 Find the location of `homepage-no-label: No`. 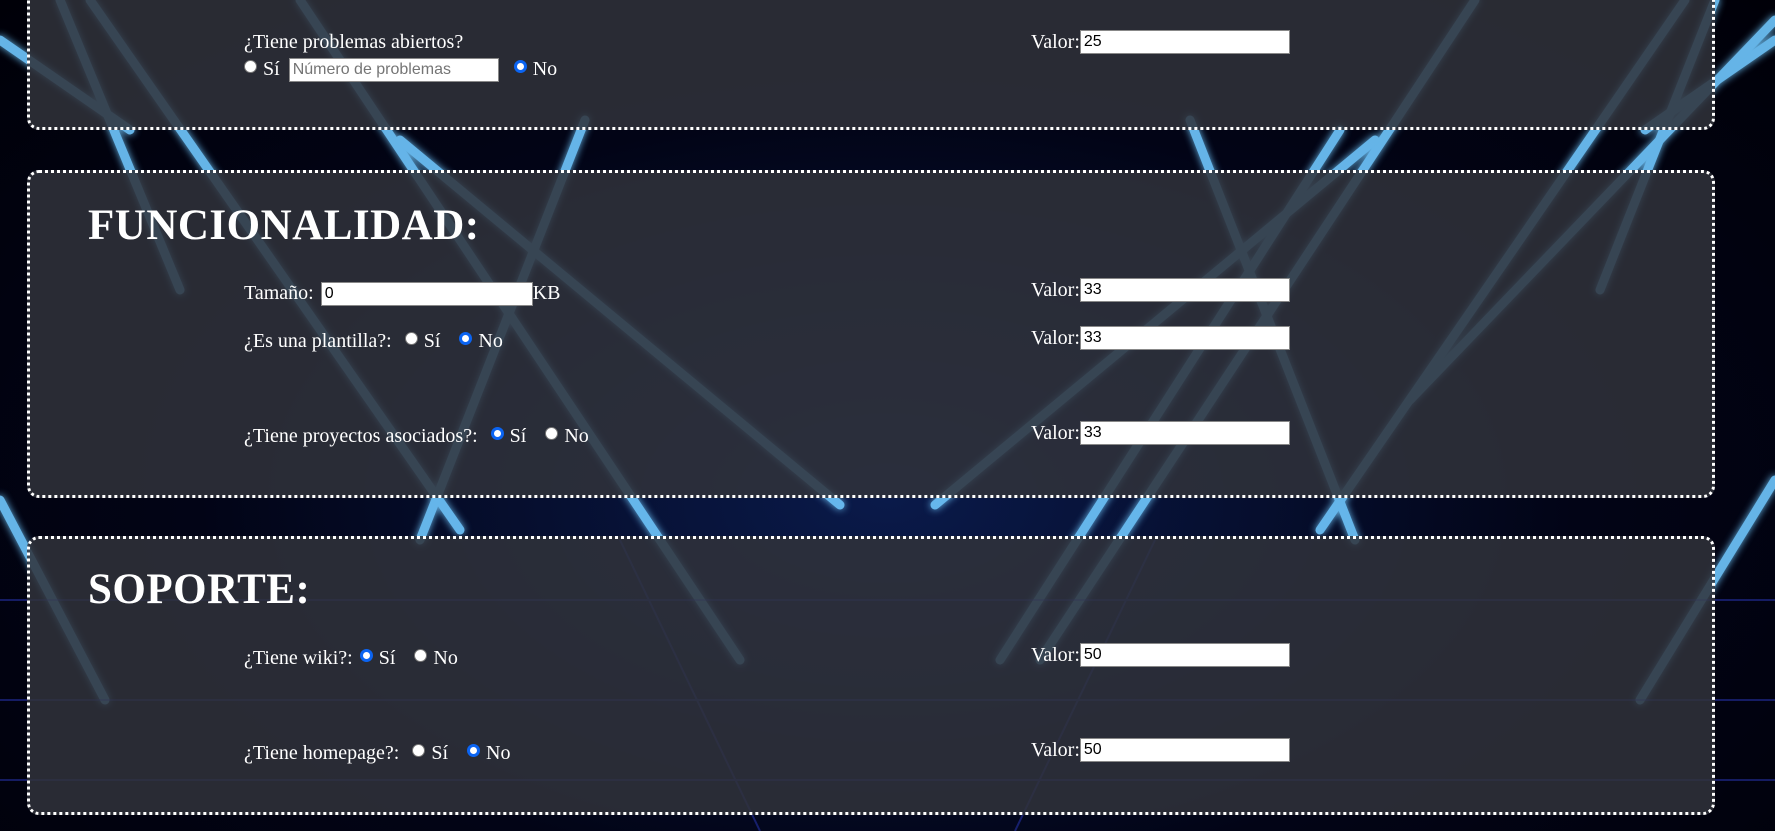

homepage-no-label: No is located at coordinates (498, 753).